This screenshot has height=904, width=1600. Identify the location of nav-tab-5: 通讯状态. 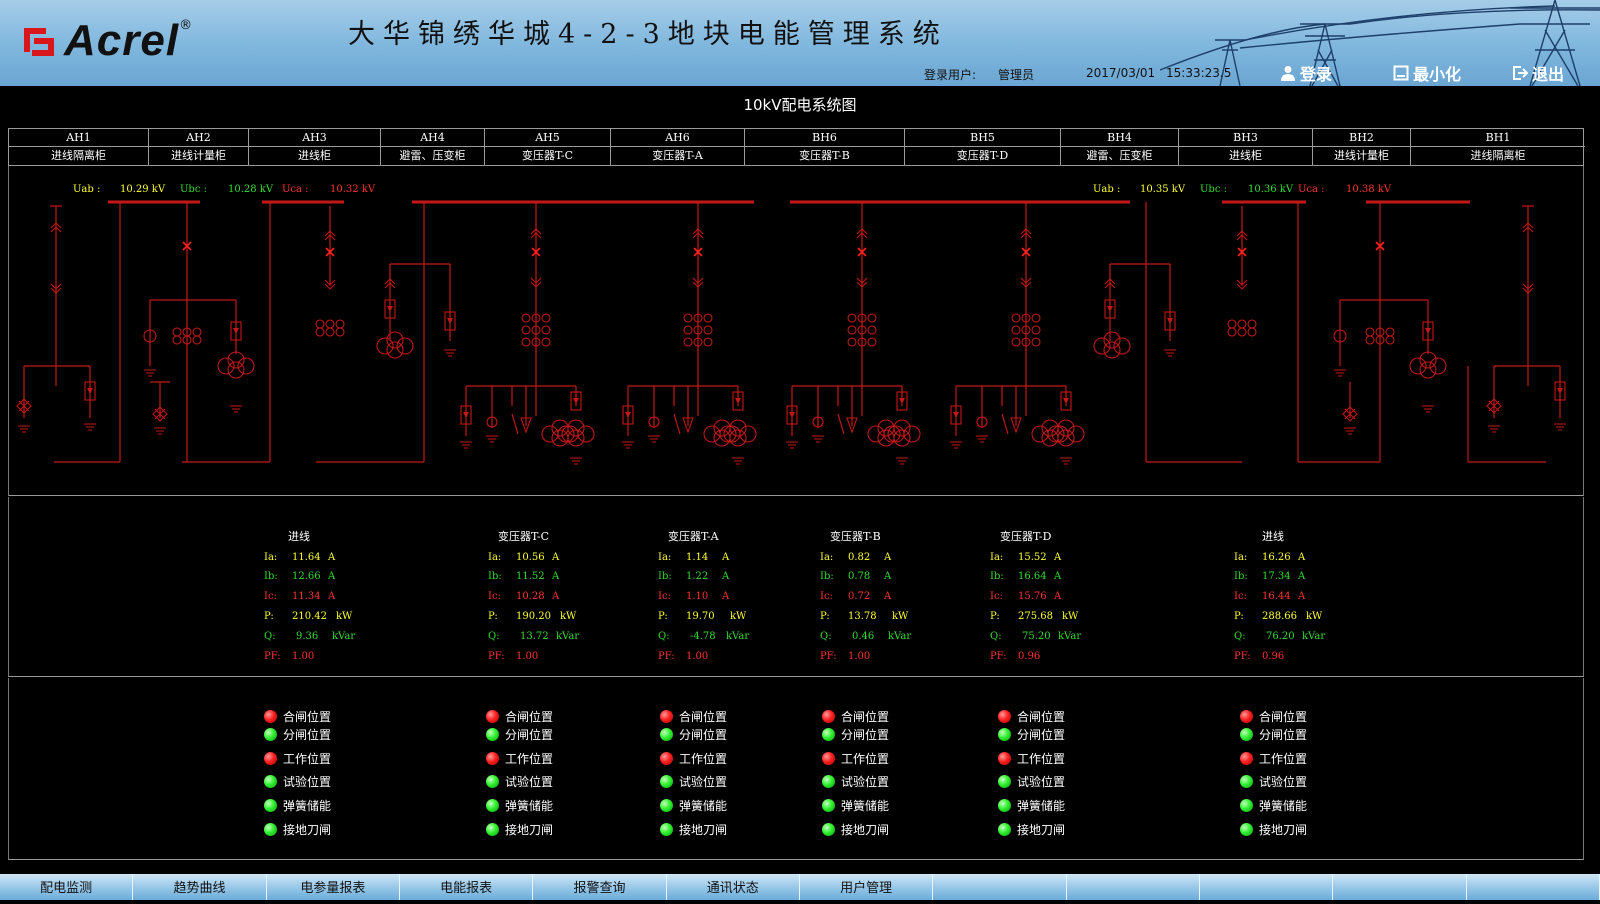
(733, 887).